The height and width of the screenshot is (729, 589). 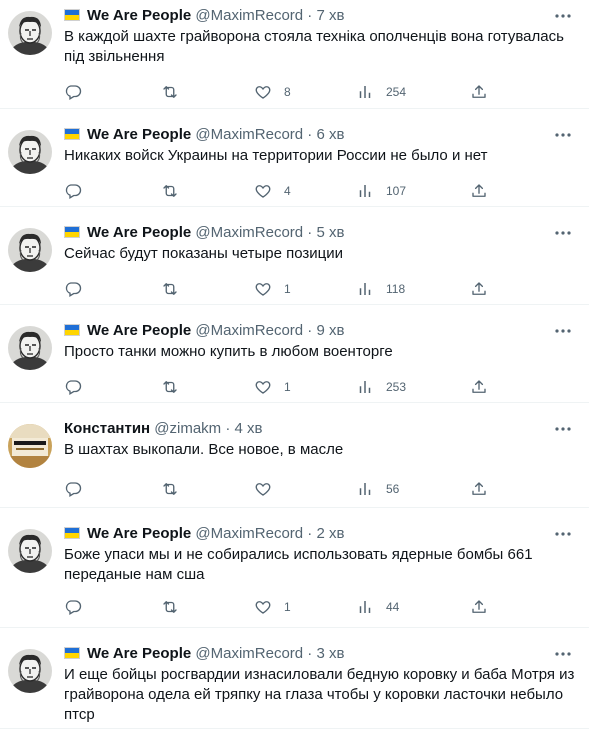 I want to click on timestamp: 3 хв, so click(x=330, y=653).